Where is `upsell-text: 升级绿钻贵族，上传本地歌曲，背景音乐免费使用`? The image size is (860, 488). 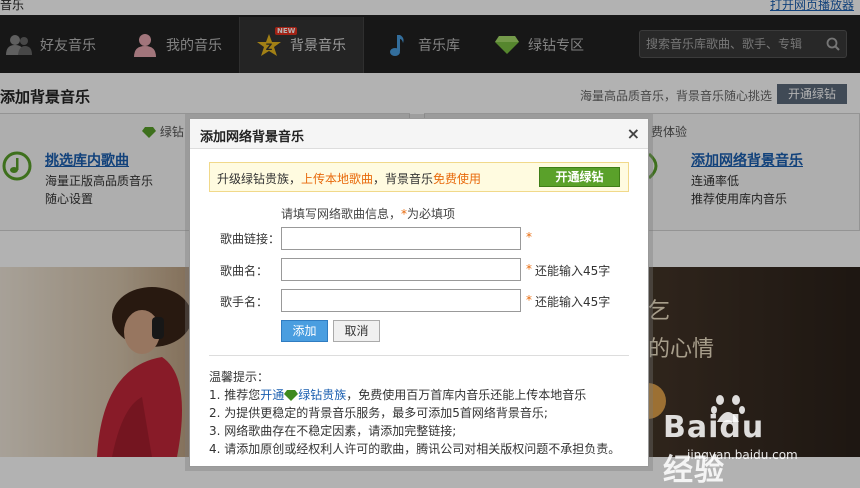 upsell-text: 升级绿钻贵族，上传本地歌曲，背景音乐免费使用 is located at coordinates (349, 179).